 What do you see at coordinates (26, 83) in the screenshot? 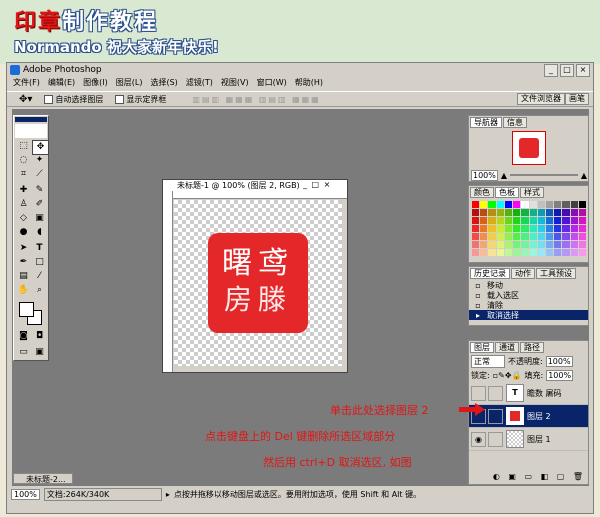
I see `menu-file: 文件(F)` at bounding box center [26, 83].